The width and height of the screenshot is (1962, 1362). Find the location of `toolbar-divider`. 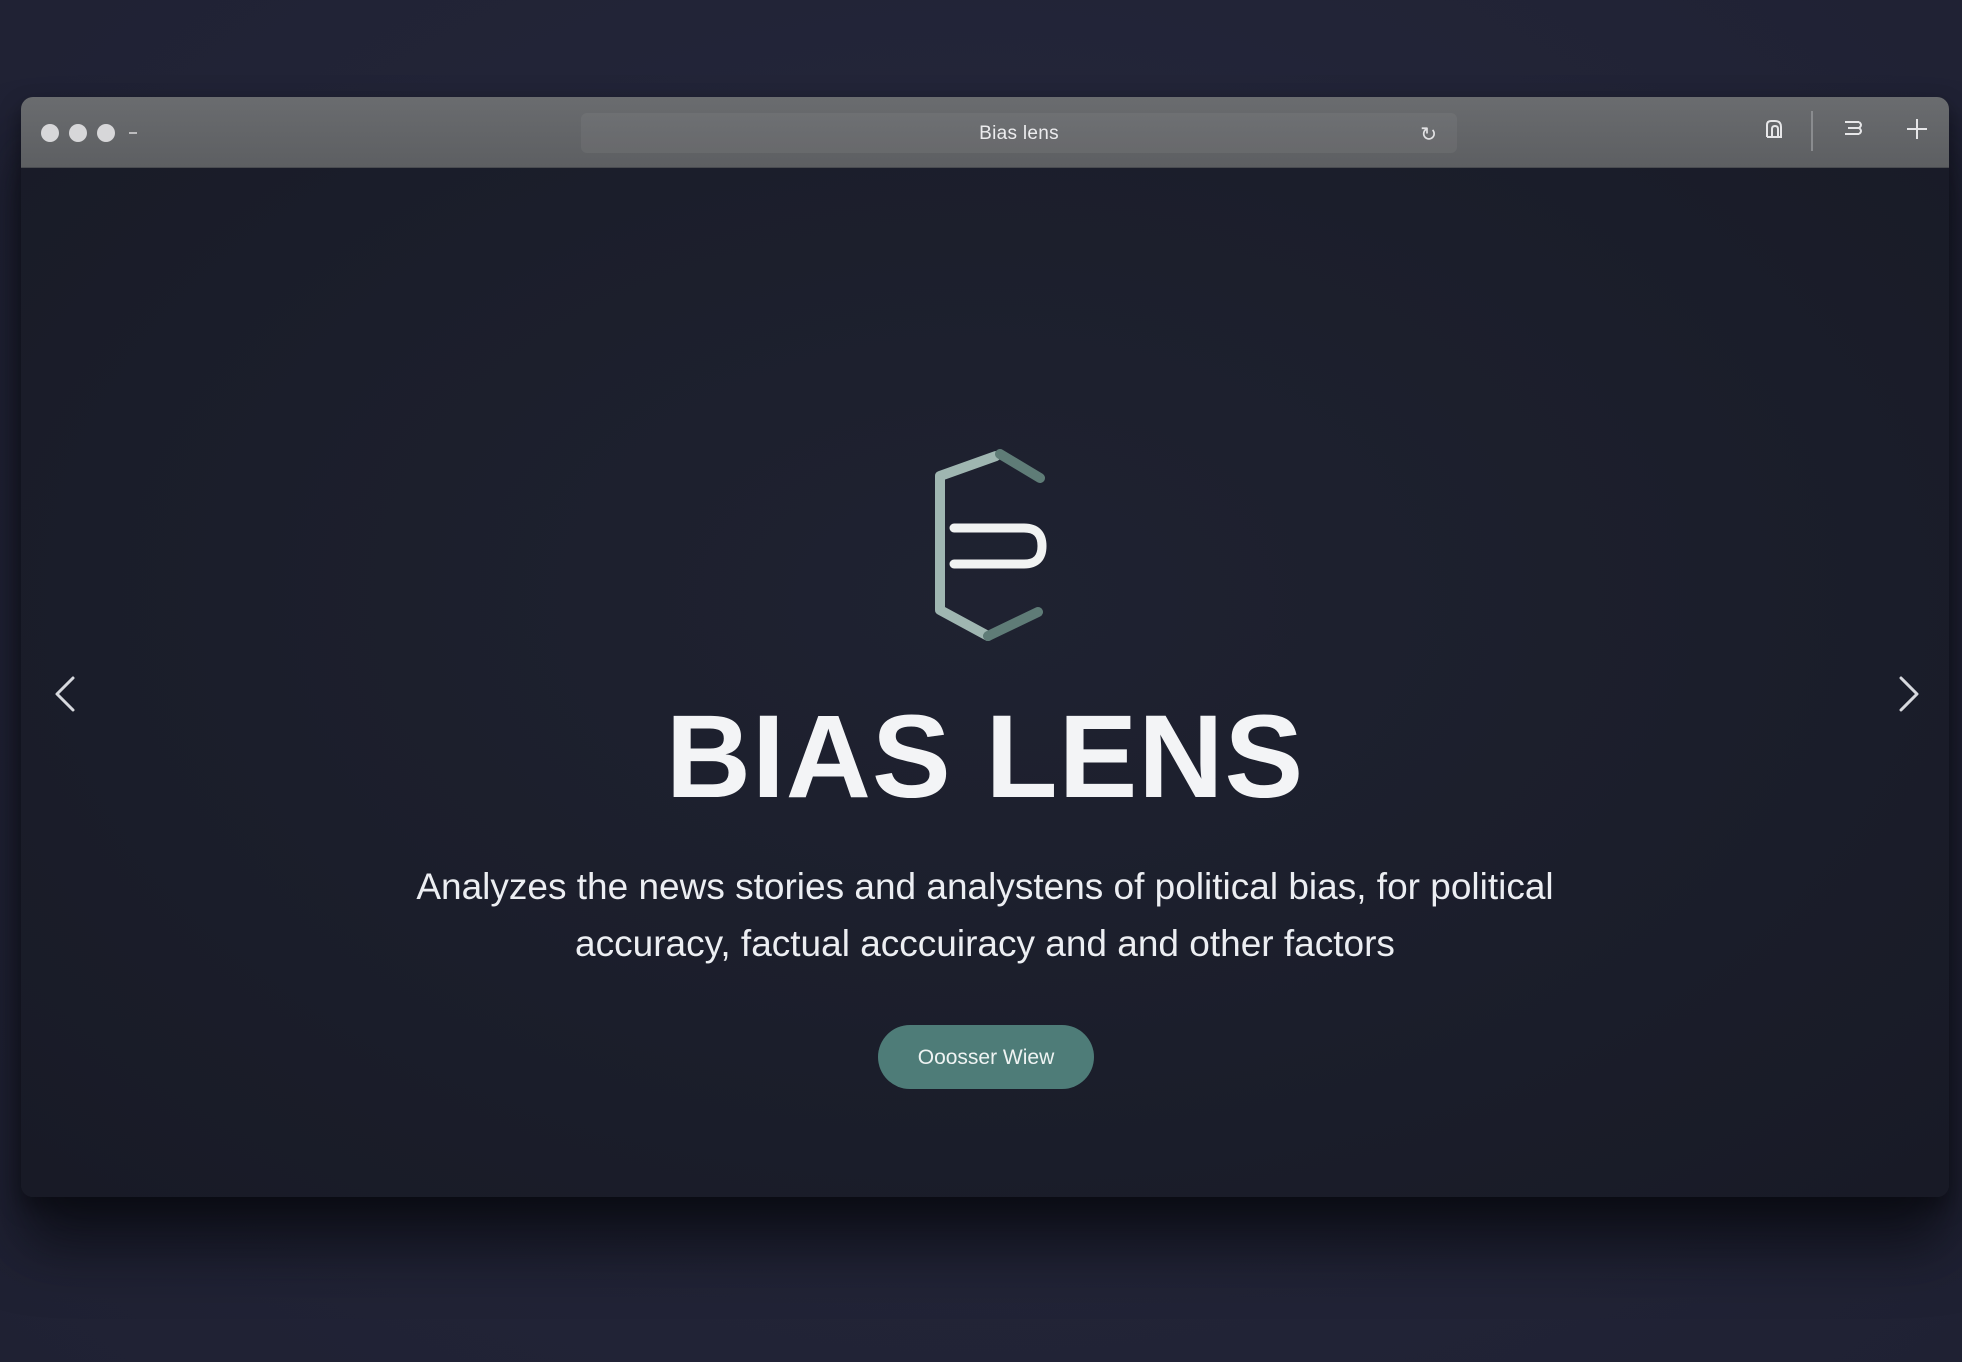

toolbar-divider is located at coordinates (1812, 131).